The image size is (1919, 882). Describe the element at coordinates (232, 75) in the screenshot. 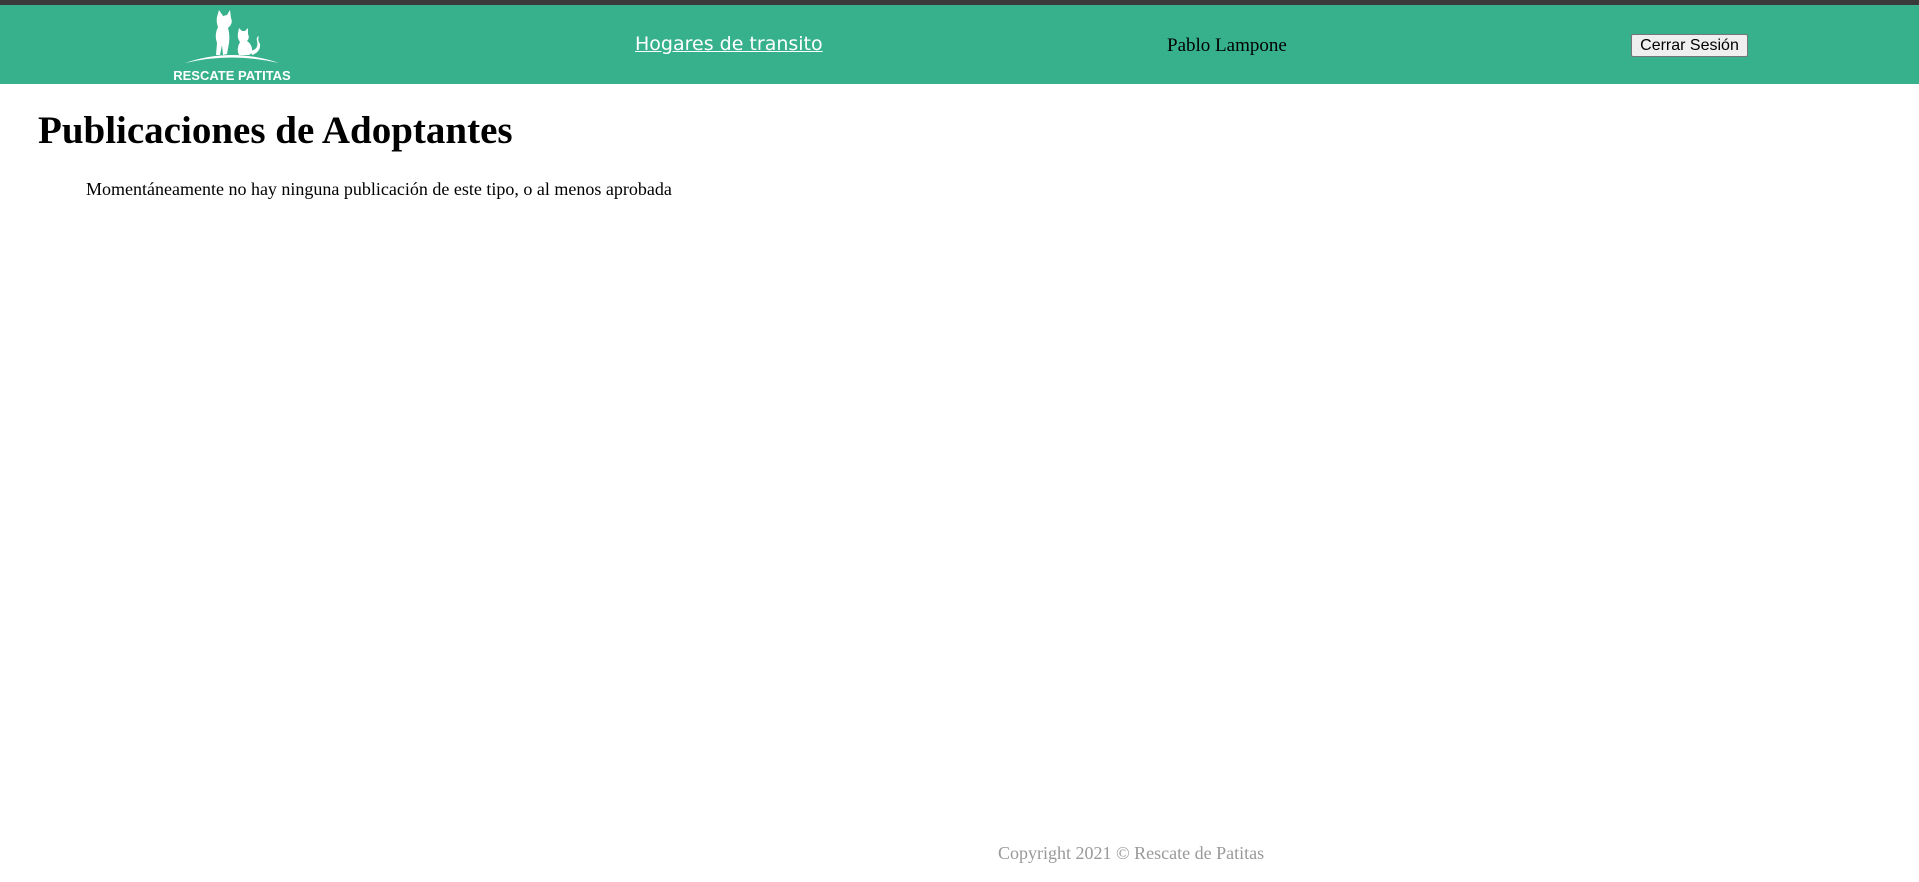

I see `logo-text: RESCATE PATITAS` at that location.